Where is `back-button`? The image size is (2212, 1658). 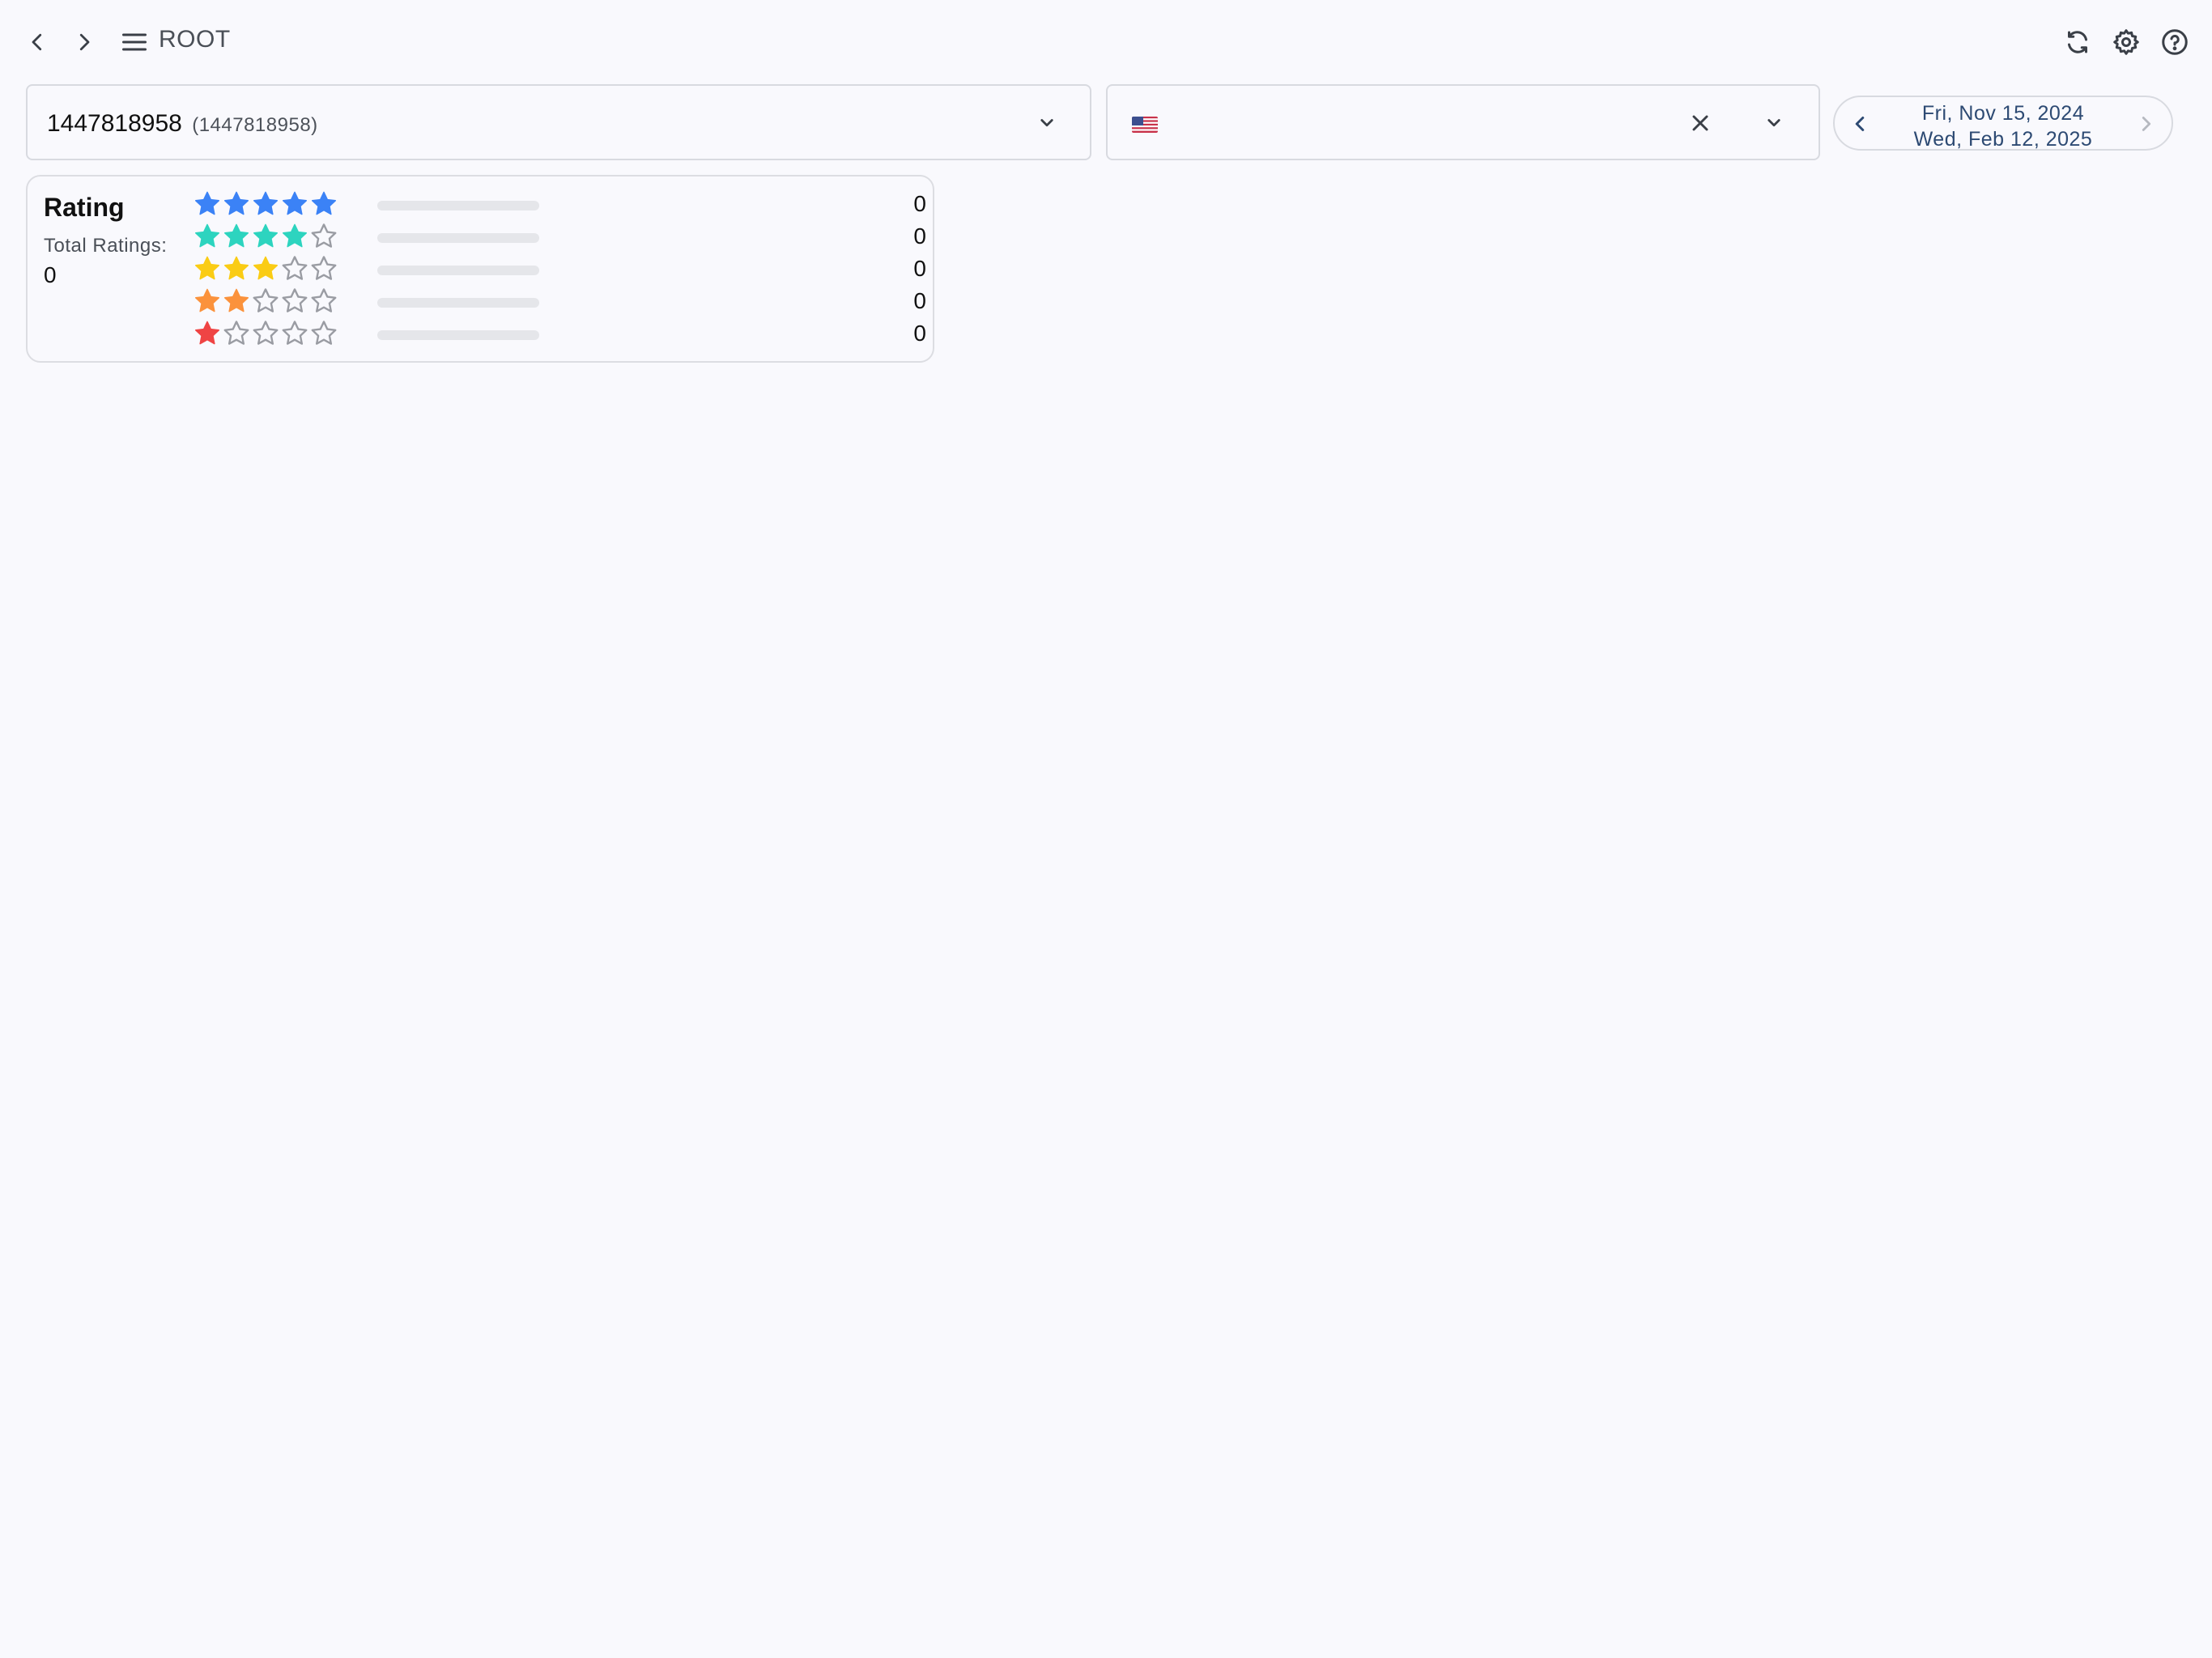 back-button is located at coordinates (37, 42).